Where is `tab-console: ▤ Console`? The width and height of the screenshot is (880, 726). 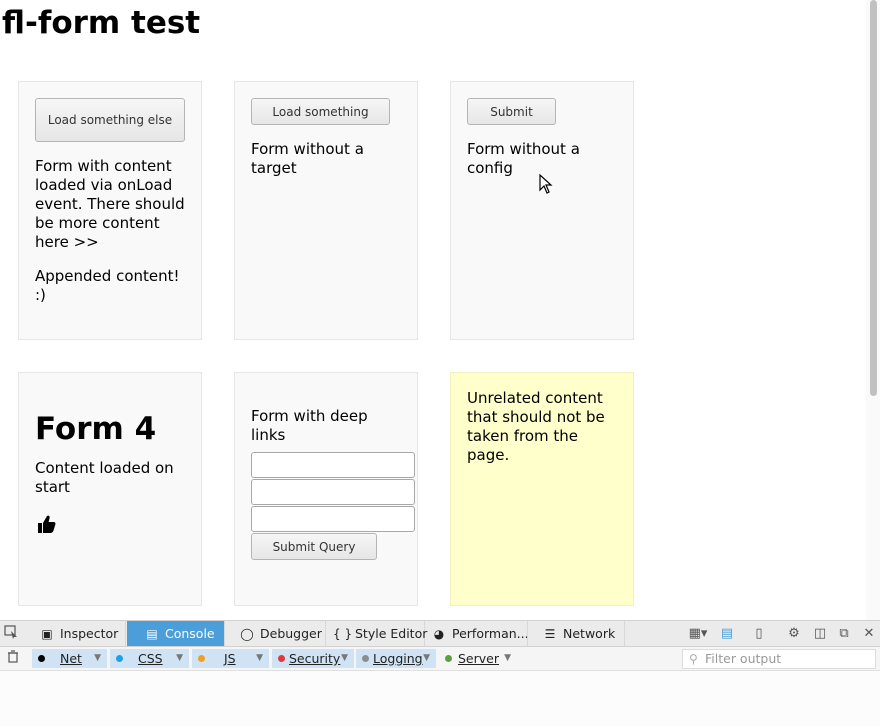 tab-console: ▤ Console is located at coordinates (176, 633).